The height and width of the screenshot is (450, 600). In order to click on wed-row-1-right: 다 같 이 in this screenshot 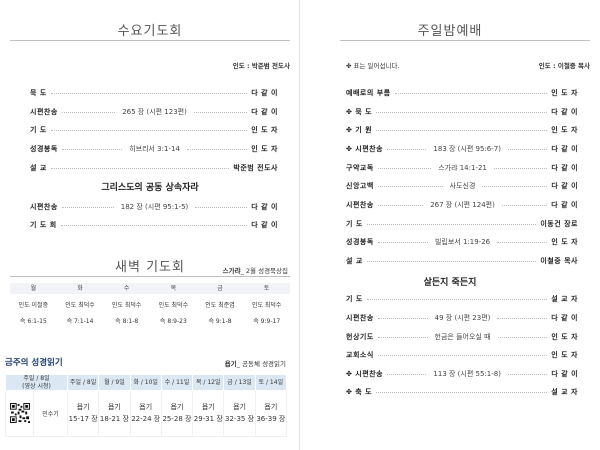, I will do `click(264, 112)`.